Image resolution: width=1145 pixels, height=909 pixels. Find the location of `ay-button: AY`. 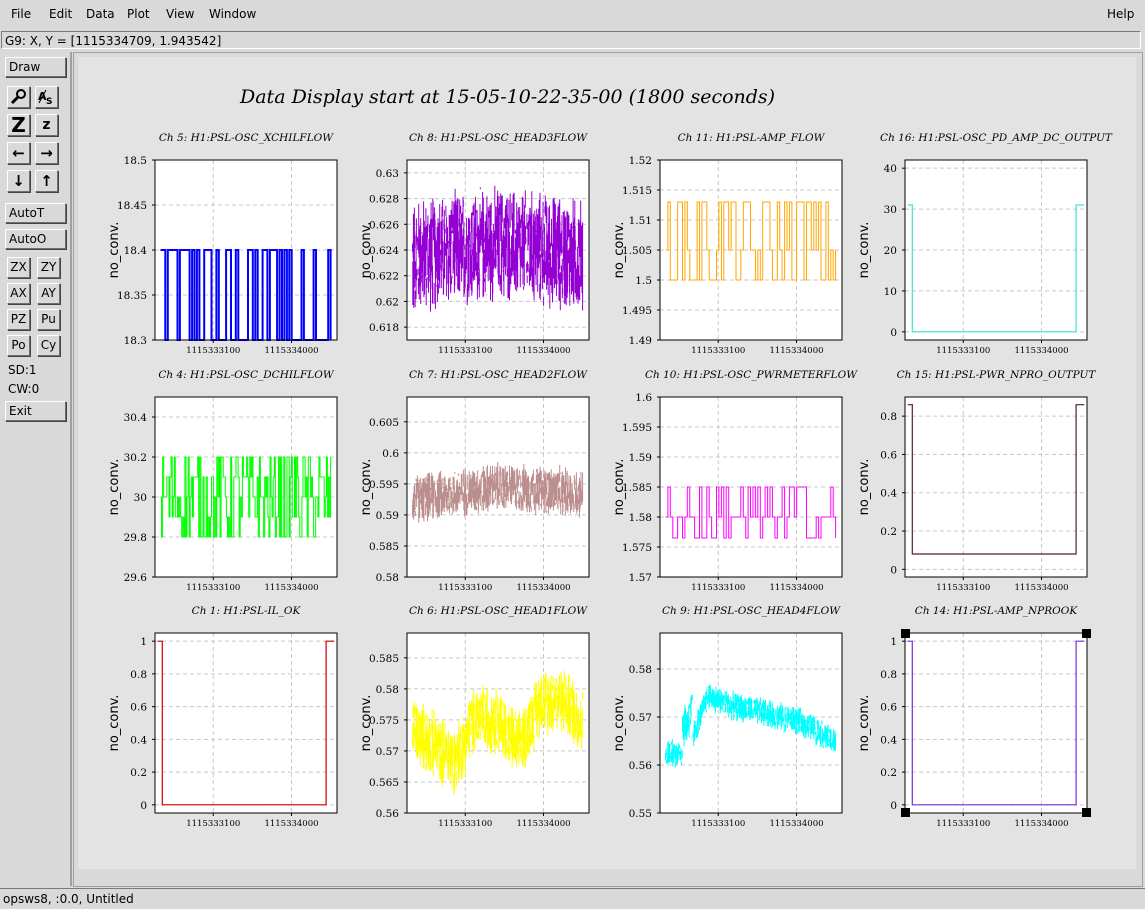

ay-button: AY is located at coordinates (48, 293).